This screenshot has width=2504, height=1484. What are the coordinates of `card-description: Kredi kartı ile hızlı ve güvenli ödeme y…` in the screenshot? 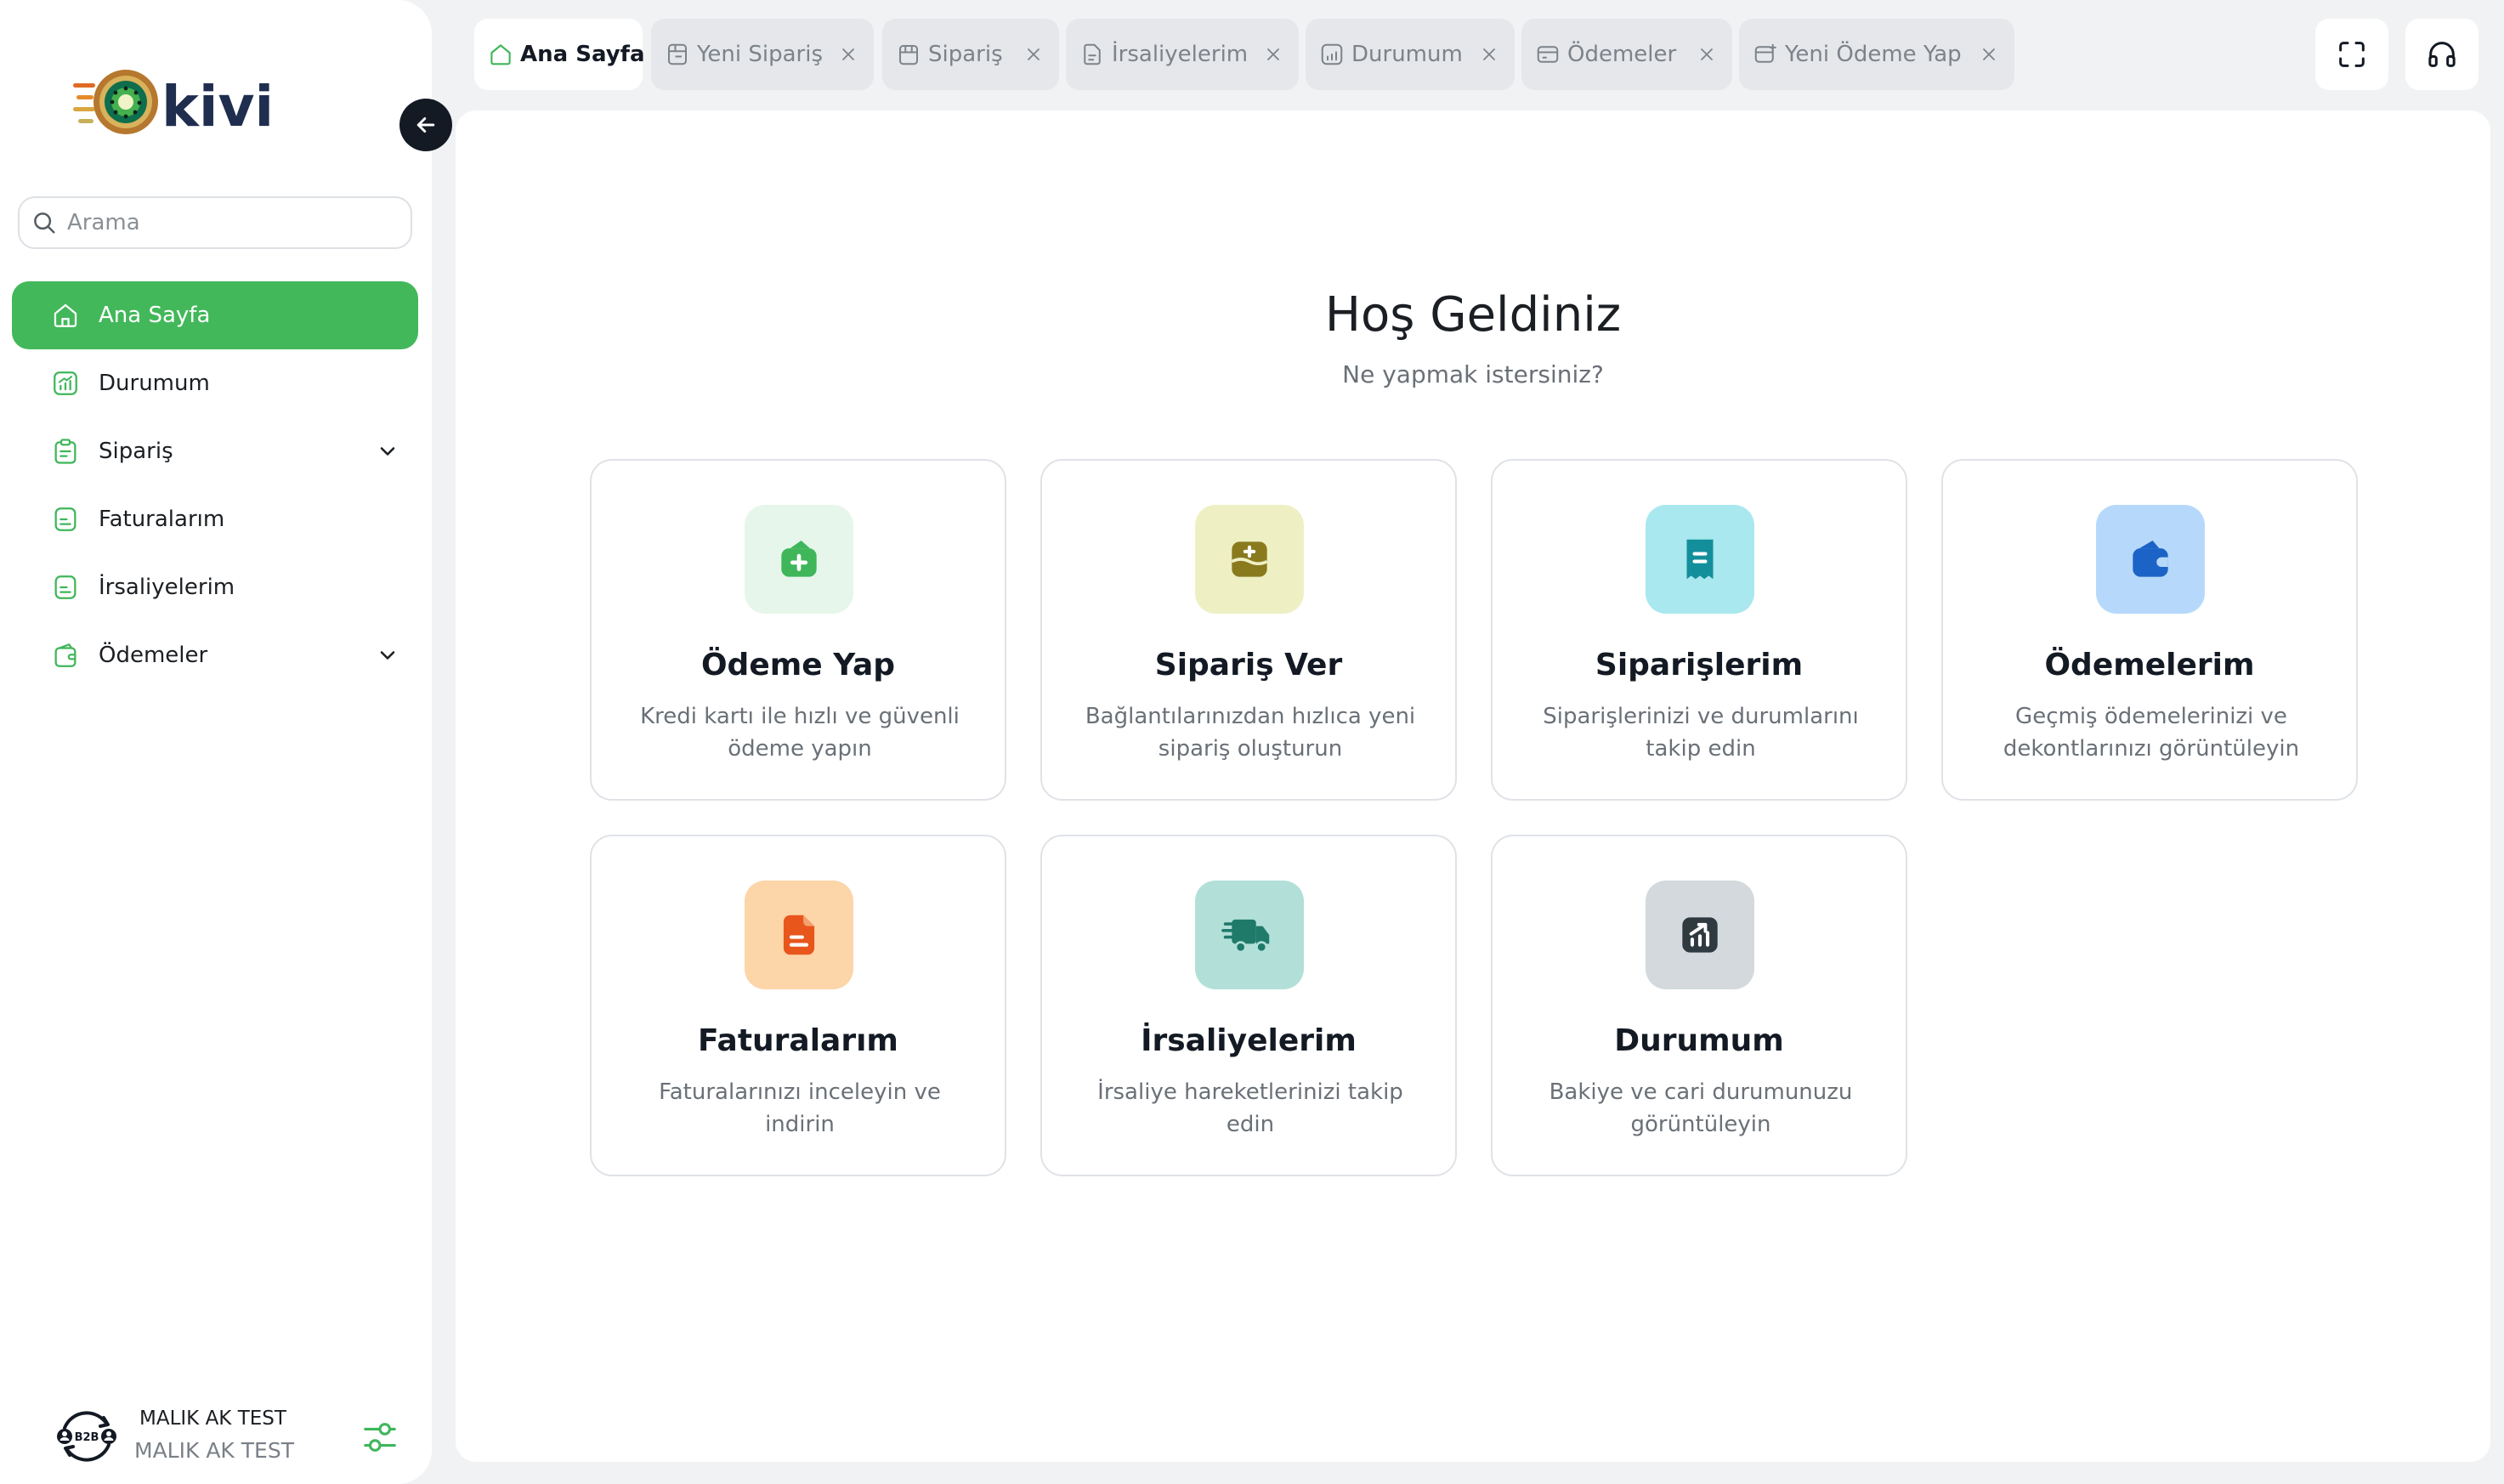 It's located at (800, 733).